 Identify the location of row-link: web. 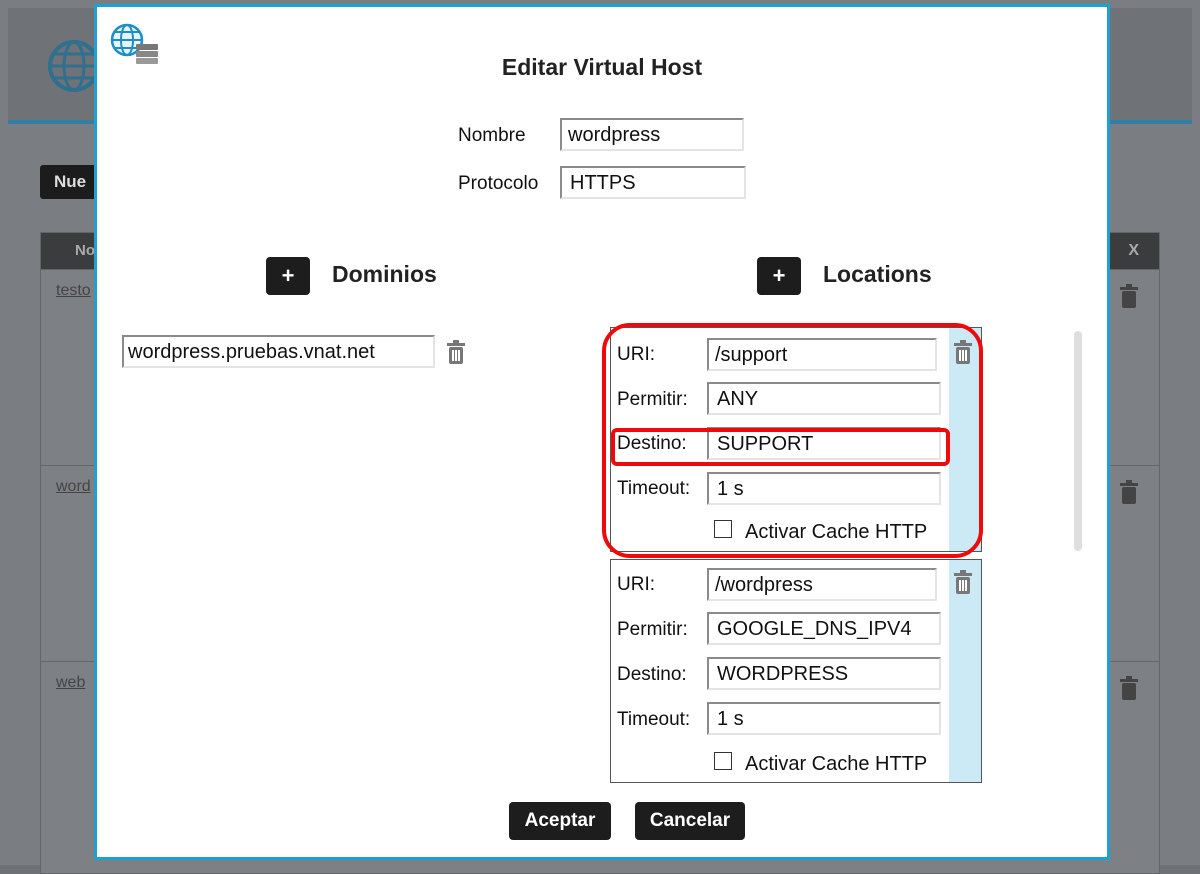
(70, 683).